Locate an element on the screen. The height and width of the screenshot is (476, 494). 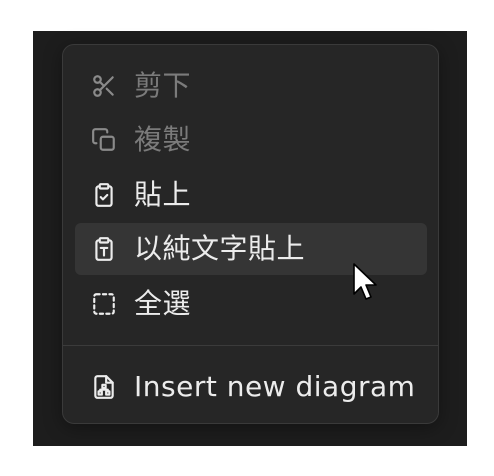
menu-divider is located at coordinates (250, 345).